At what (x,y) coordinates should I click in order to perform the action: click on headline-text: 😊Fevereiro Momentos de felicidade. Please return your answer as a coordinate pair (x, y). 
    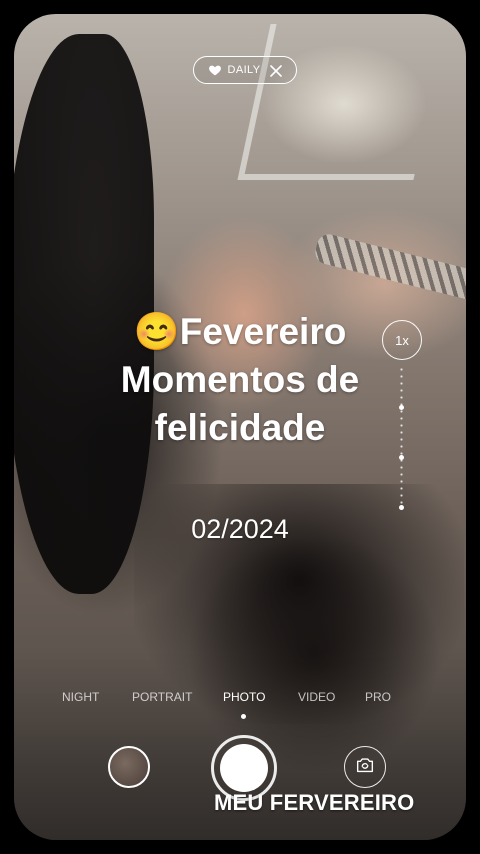
    Looking at the image, I should click on (240, 380).